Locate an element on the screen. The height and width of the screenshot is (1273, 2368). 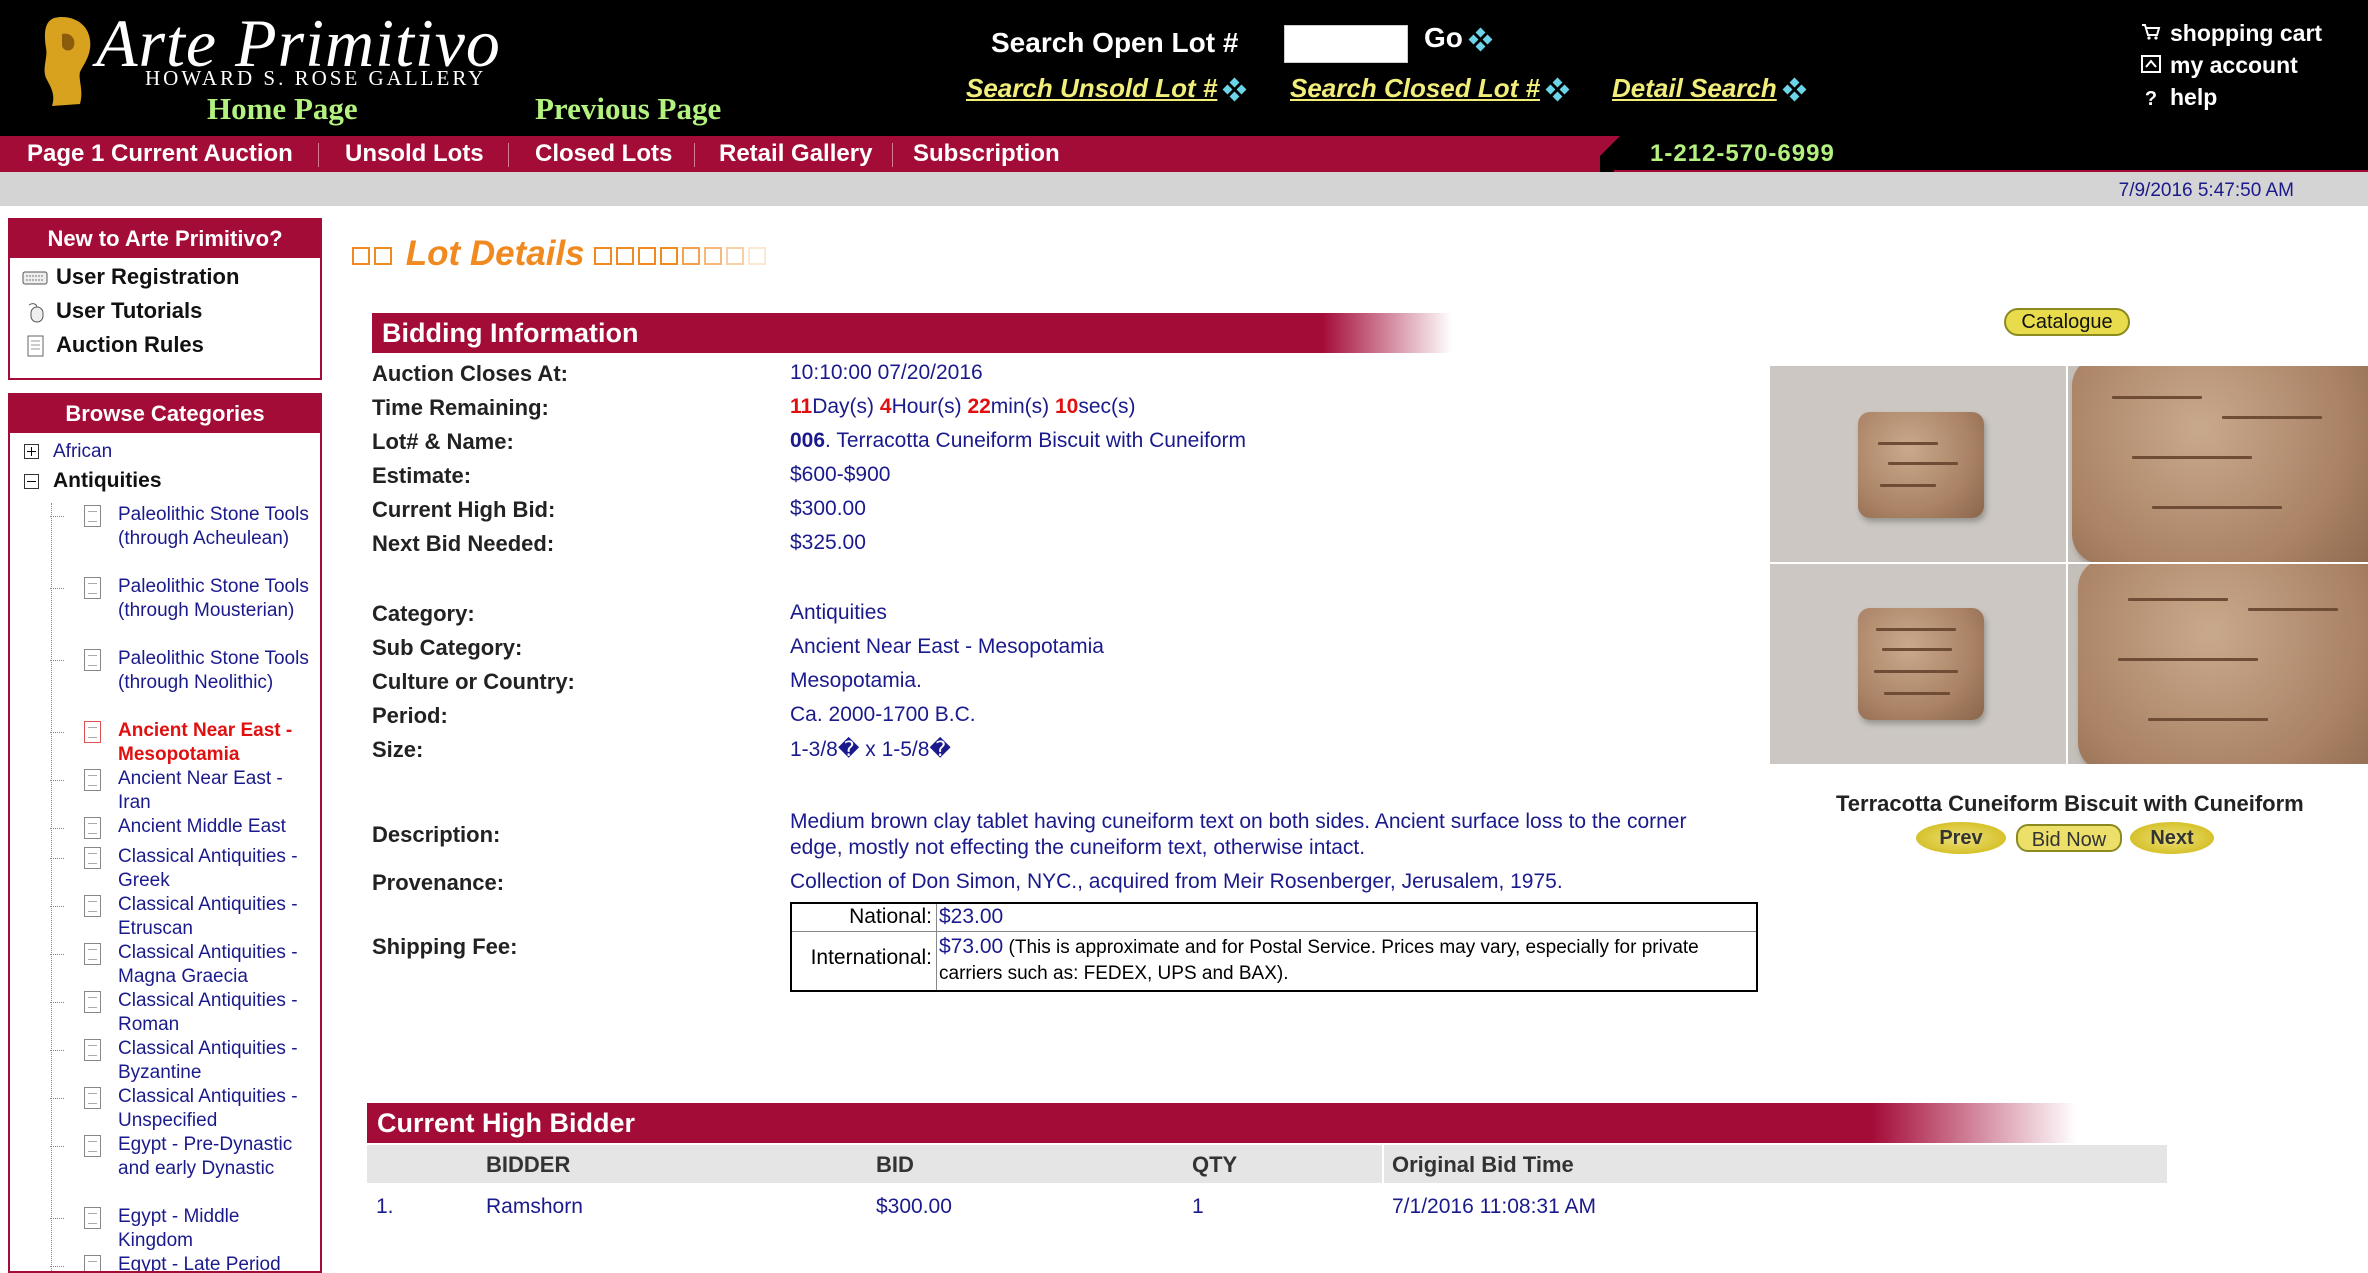
sidebar-item-category: Classical Antiquities - Unspecified is located at coordinates (185, 1109).